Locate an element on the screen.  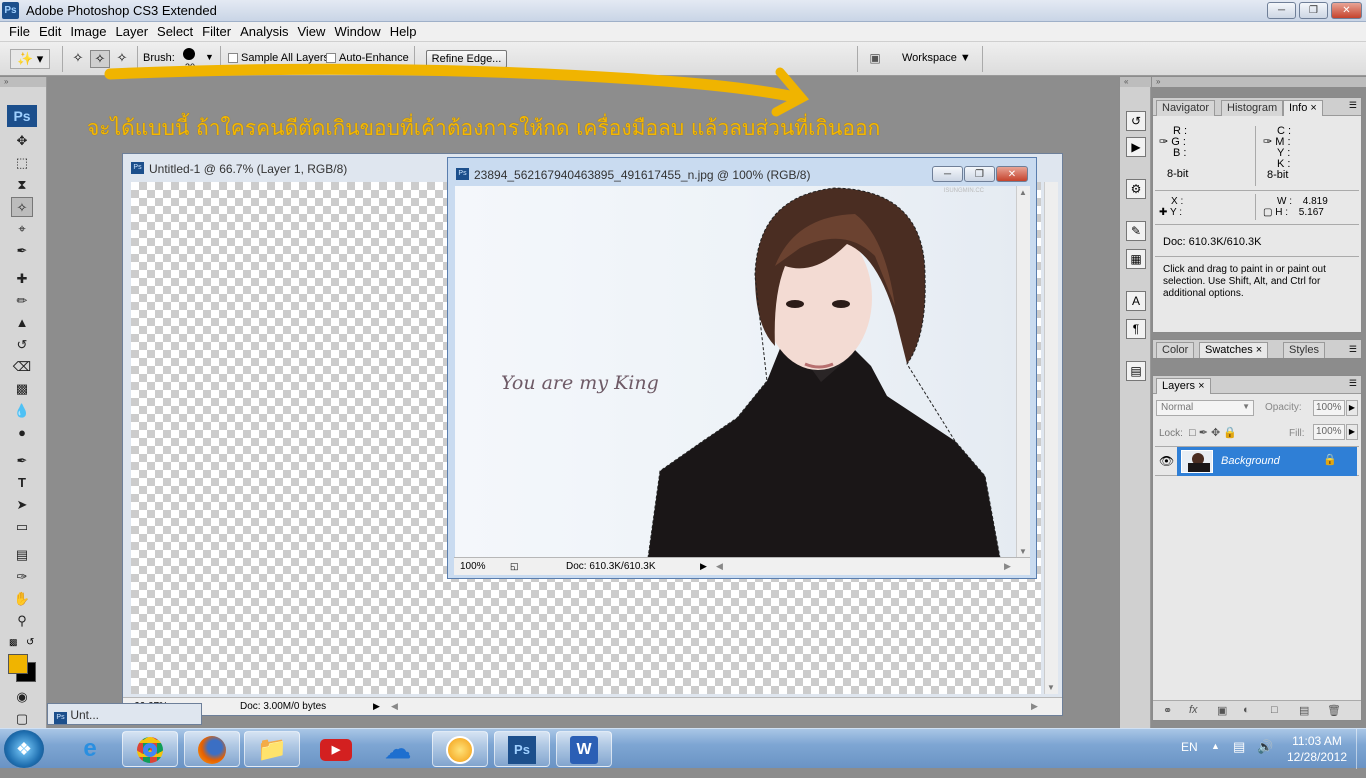
clone-stamp-tool-icon: ▲ is located at coordinates (22, 323).